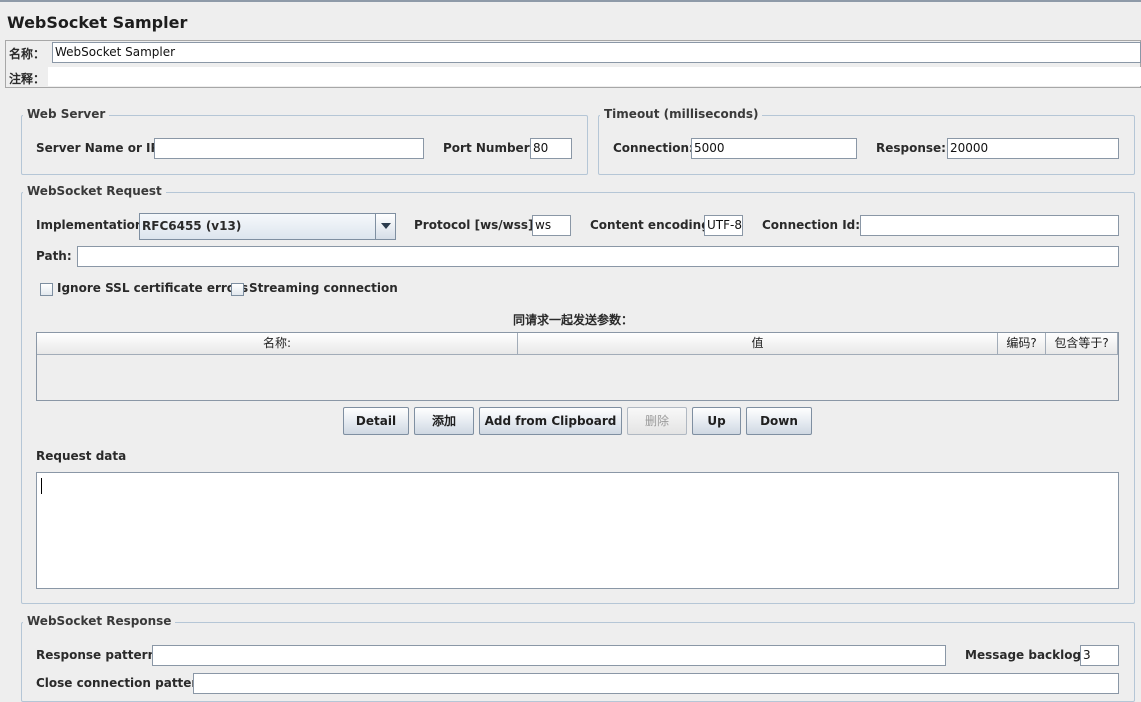 The image size is (1141, 702). What do you see at coordinates (573, 320) in the screenshot?
I see `parameters-title: 同请求一起发送参数：` at bounding box center [573, 320].